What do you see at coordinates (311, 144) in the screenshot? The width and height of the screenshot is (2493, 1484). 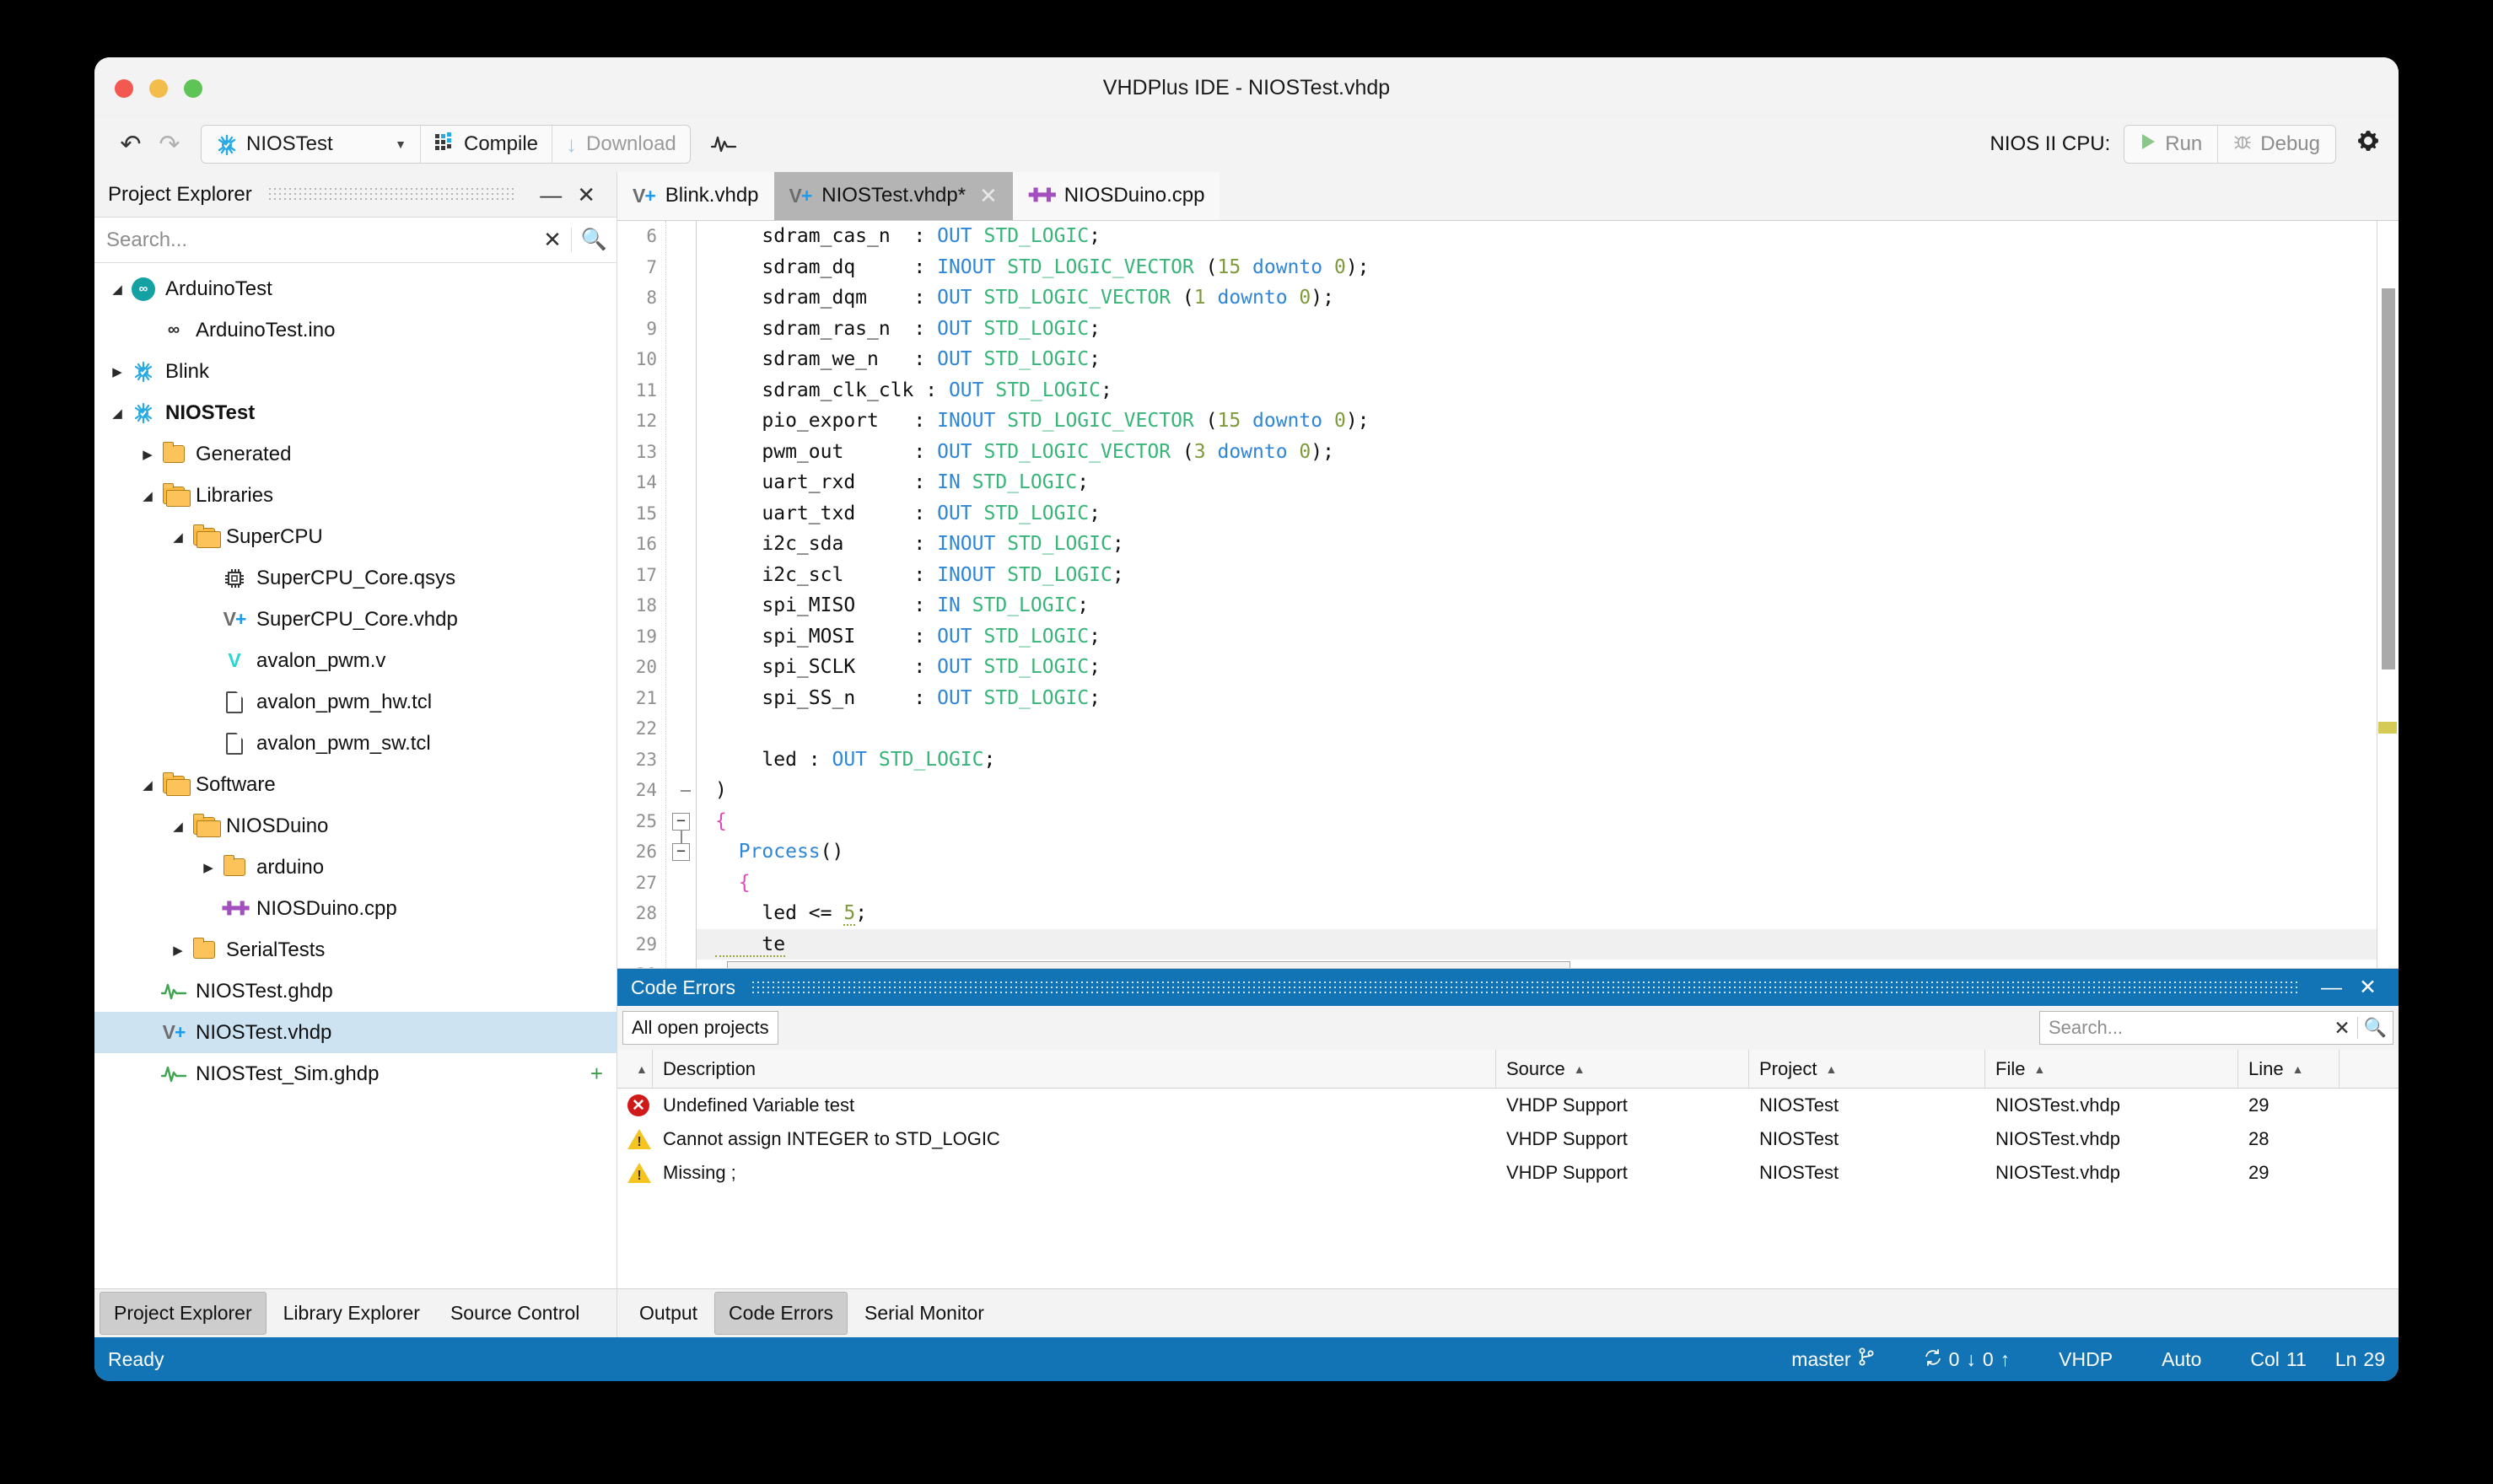 I see `project-selector: NIOSTest ▼` at bounding box center [311, 144].